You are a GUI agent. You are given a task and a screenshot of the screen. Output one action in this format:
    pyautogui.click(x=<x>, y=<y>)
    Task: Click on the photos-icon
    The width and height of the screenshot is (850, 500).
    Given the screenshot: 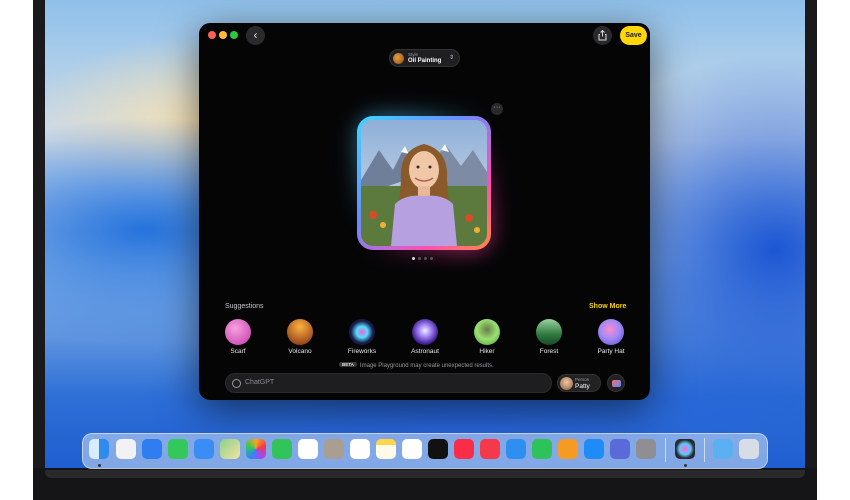 What is the action you would take?
    pyautogui.click(x=256, y=449)
    